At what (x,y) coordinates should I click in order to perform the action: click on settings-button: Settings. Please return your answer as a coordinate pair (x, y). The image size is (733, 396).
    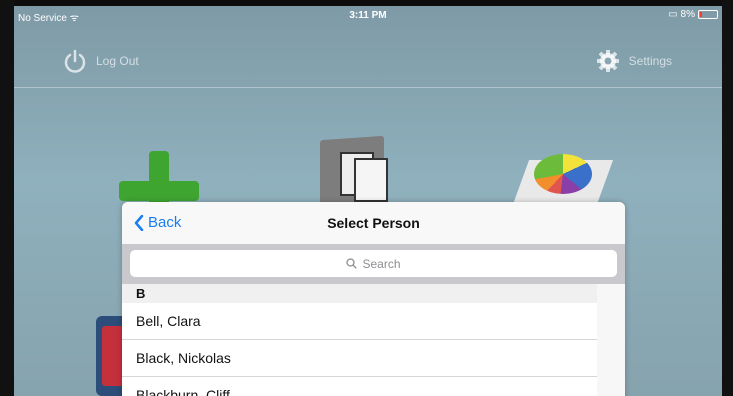
    Looking at the image, I should click on (633, 61).